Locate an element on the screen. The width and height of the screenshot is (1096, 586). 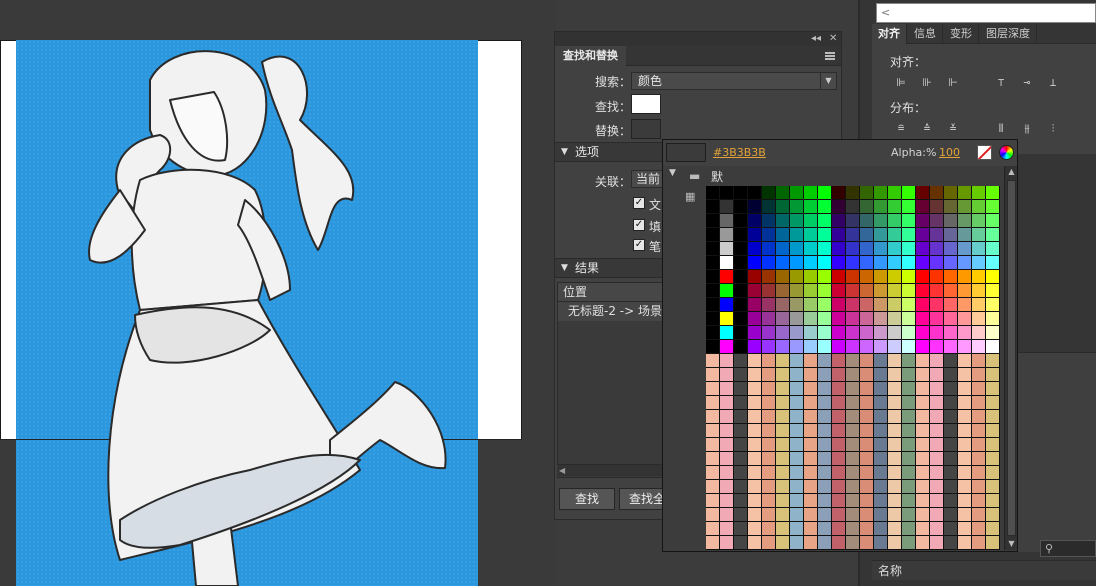
no-color-icon is located at coordinates (984, 152).